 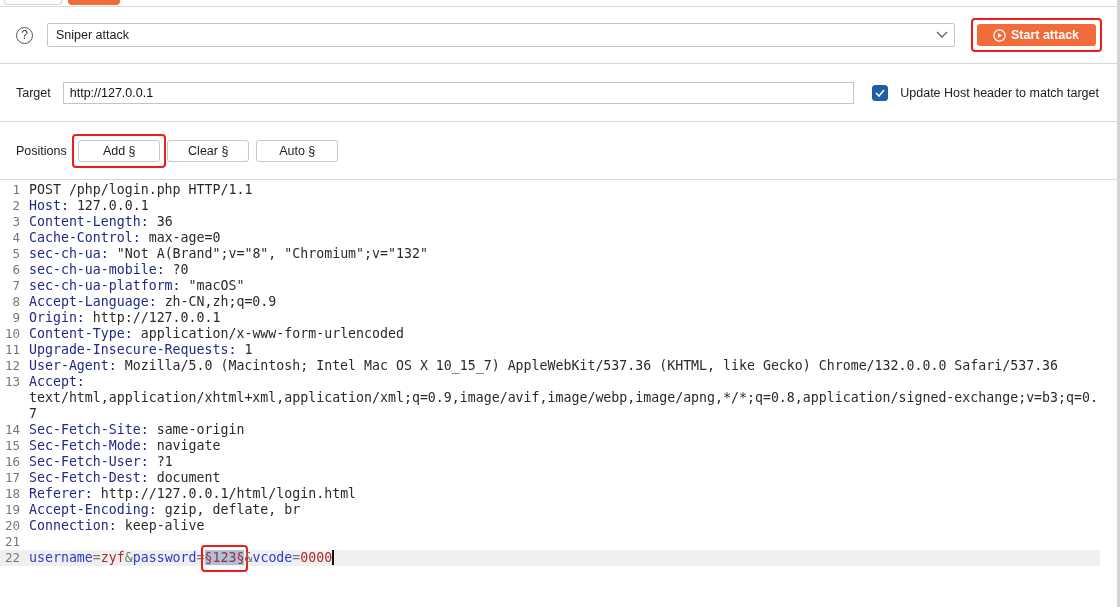 What do you see at coordinates (11, 430) in the screenshot?
I see `line-number: 14` at bounding box center [11, 430].